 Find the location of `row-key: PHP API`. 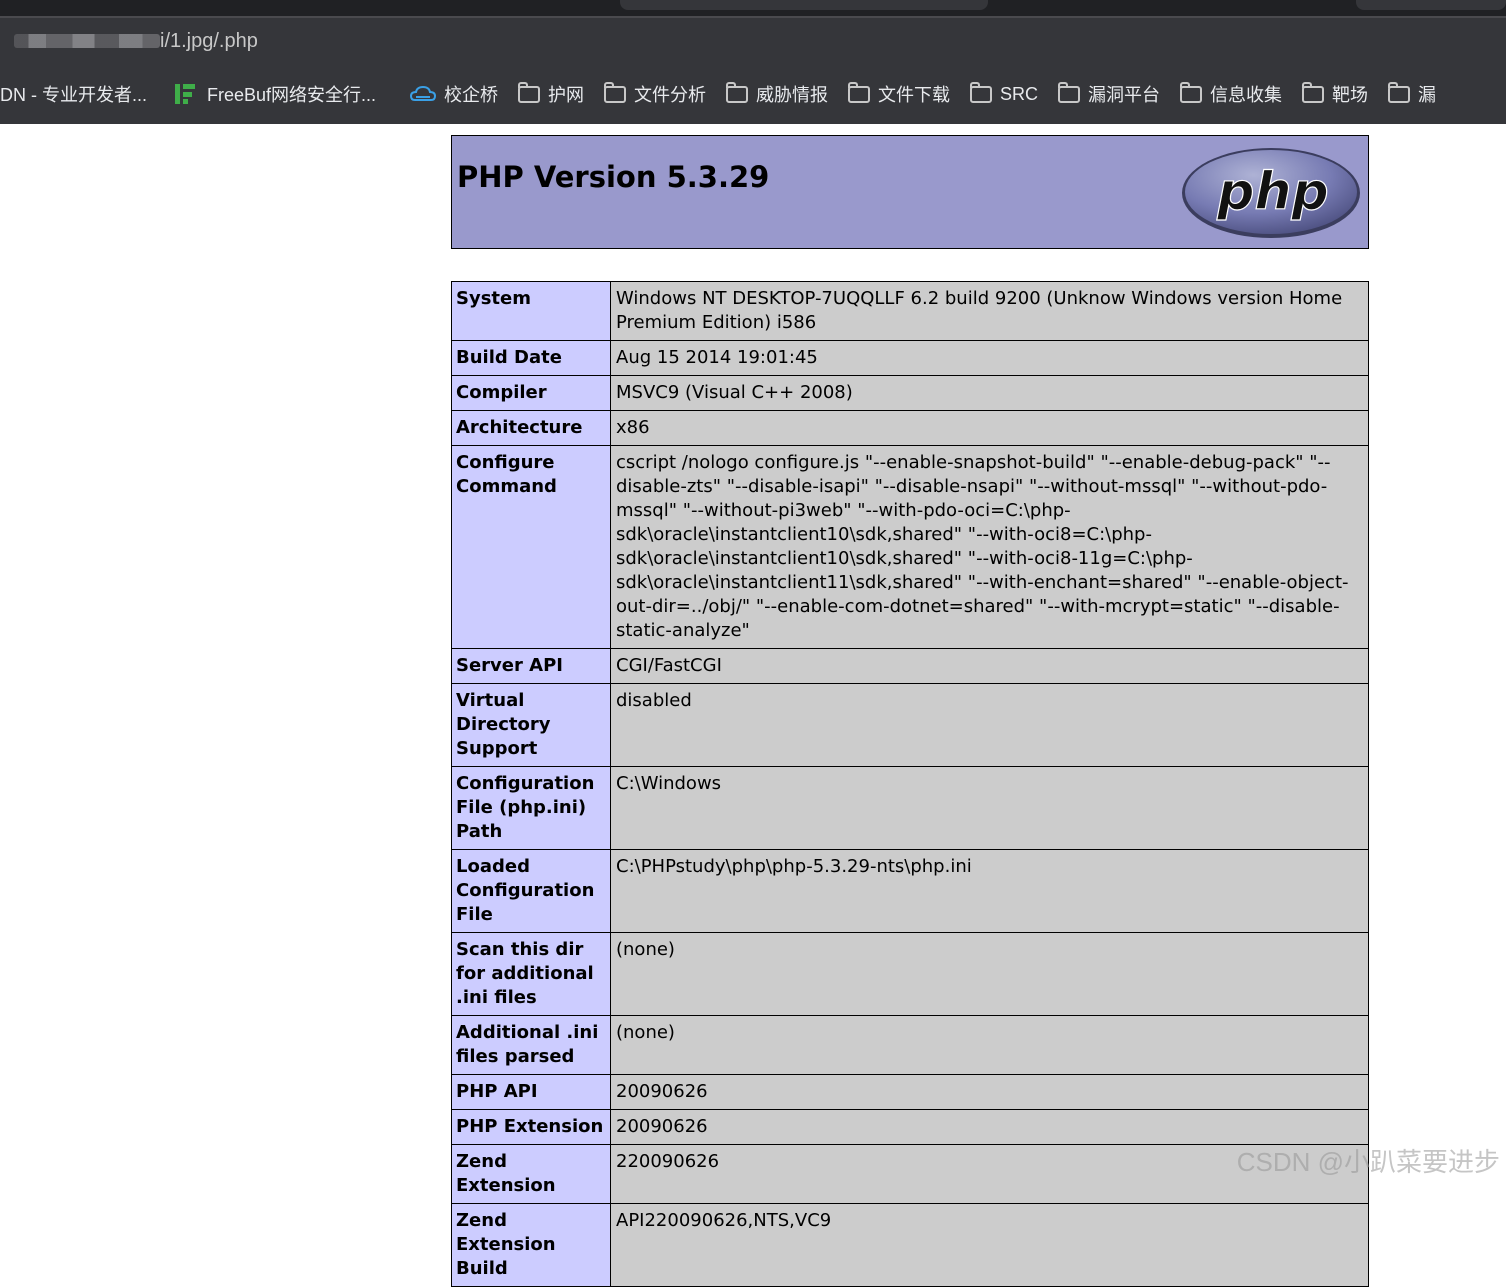

row-key: PHP API is located at coordinates (531, 1092).